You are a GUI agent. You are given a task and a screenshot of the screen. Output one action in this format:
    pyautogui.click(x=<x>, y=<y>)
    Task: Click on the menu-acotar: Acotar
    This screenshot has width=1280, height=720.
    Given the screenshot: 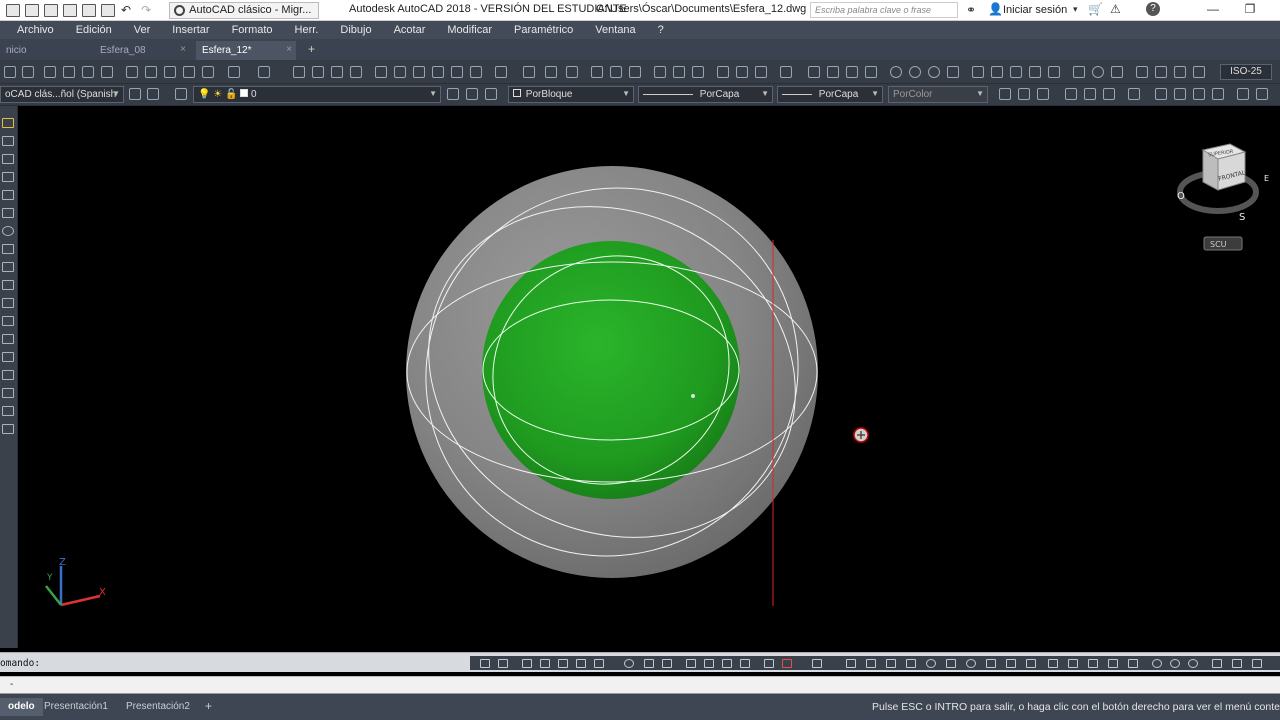 What is the action you would take?
    pyautogui.click(x=410, y=30)
    